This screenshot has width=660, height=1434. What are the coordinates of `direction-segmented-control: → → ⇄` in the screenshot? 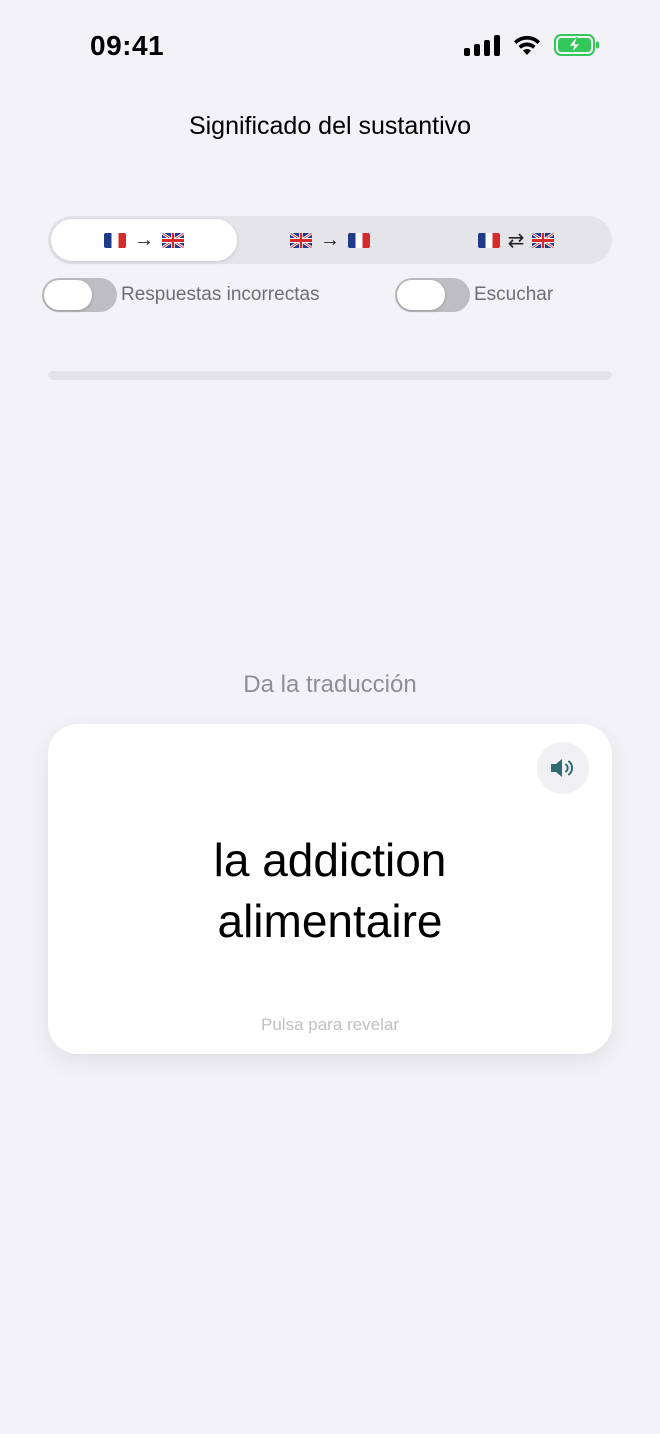 It's located at (330, 240).